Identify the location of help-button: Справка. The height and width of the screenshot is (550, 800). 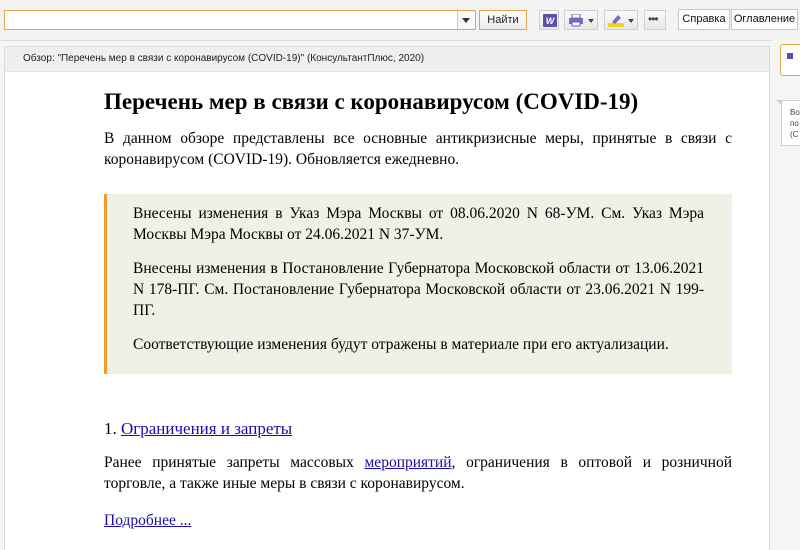
(704, 19).